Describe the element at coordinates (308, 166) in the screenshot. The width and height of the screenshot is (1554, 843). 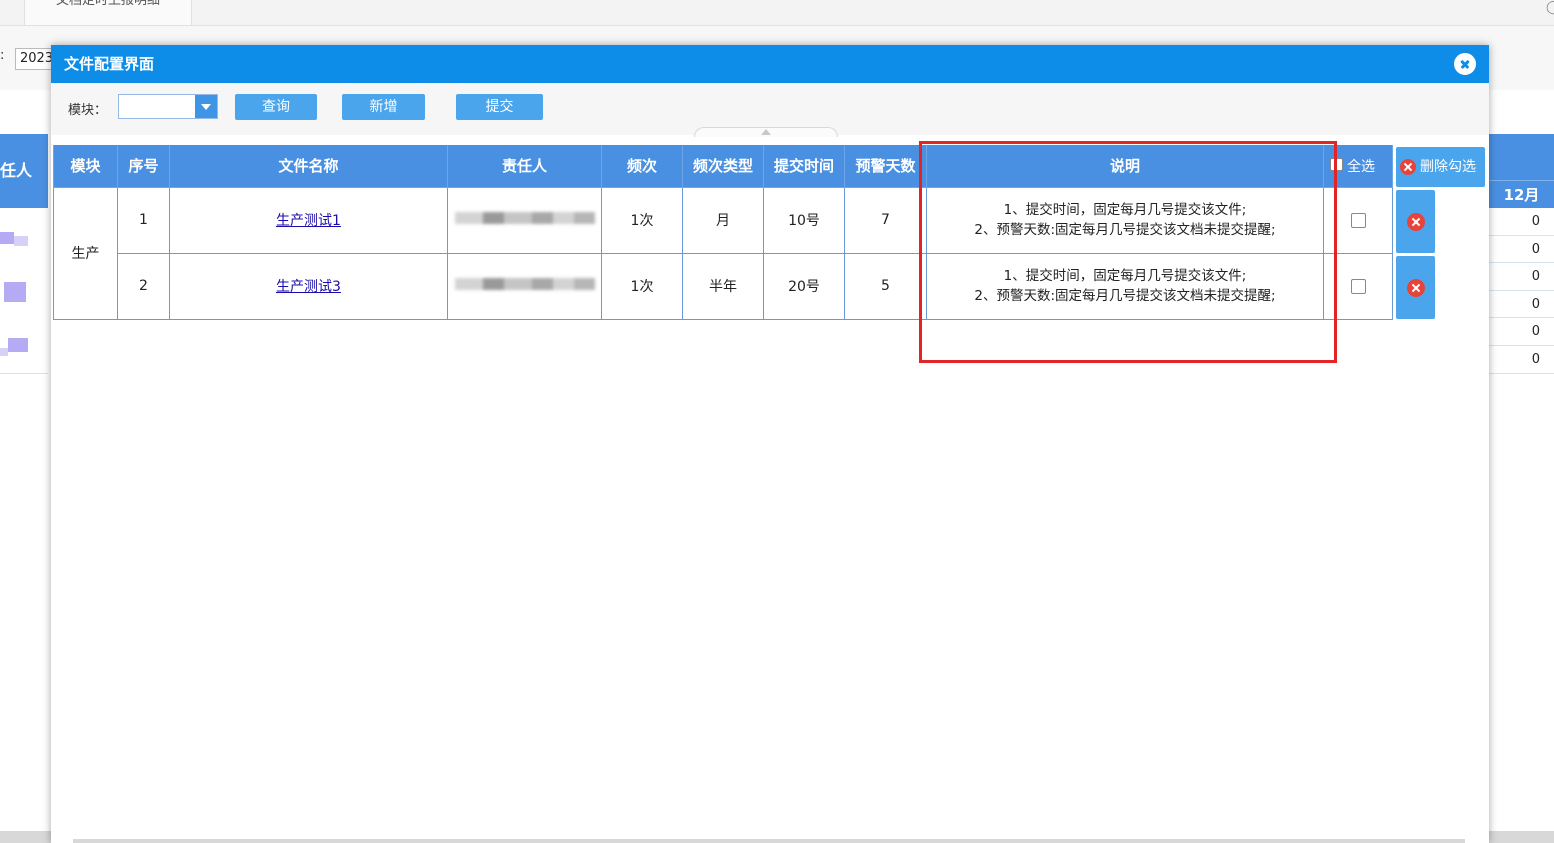
I see `column-header-file-name: 文件名称` at that location.